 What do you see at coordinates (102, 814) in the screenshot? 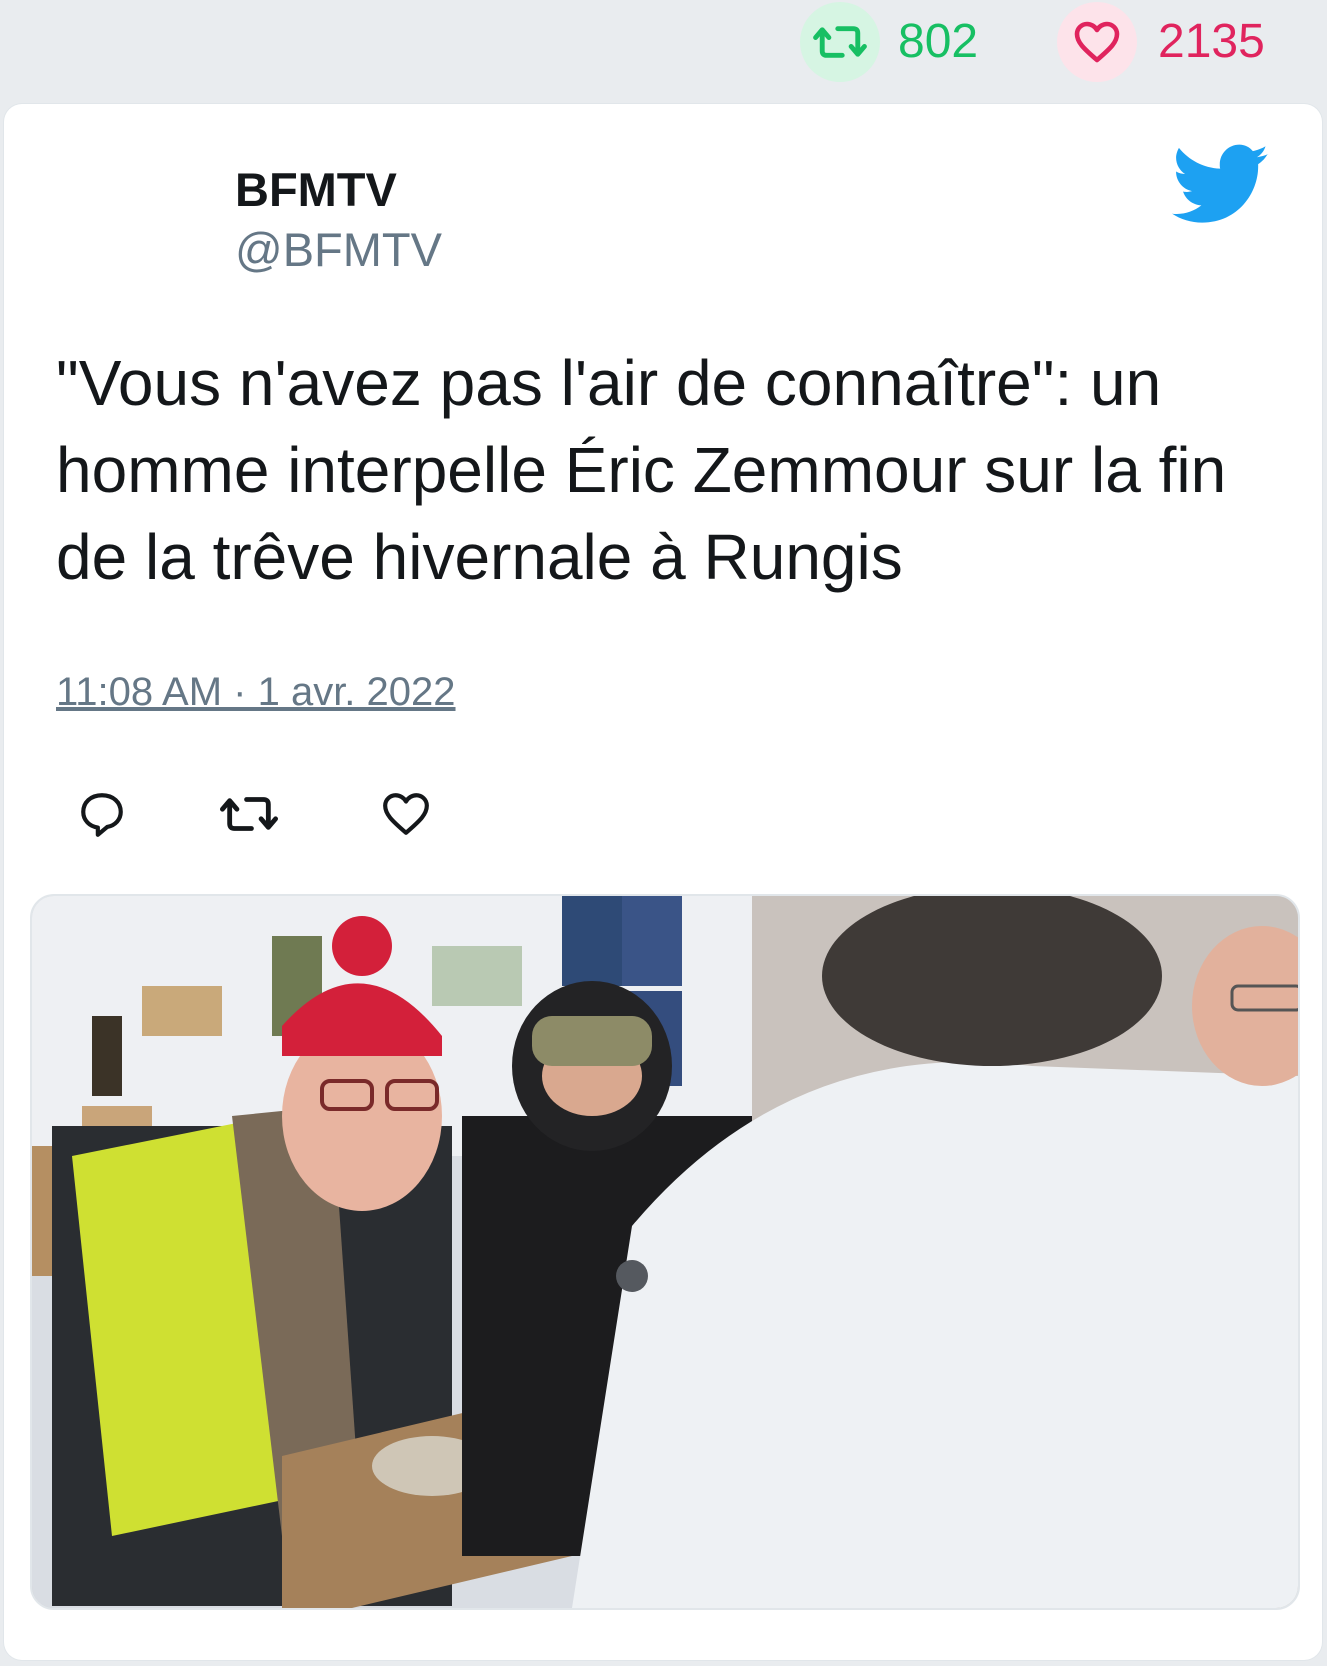
I see `reply-icon` at bounding box center [102, 814].